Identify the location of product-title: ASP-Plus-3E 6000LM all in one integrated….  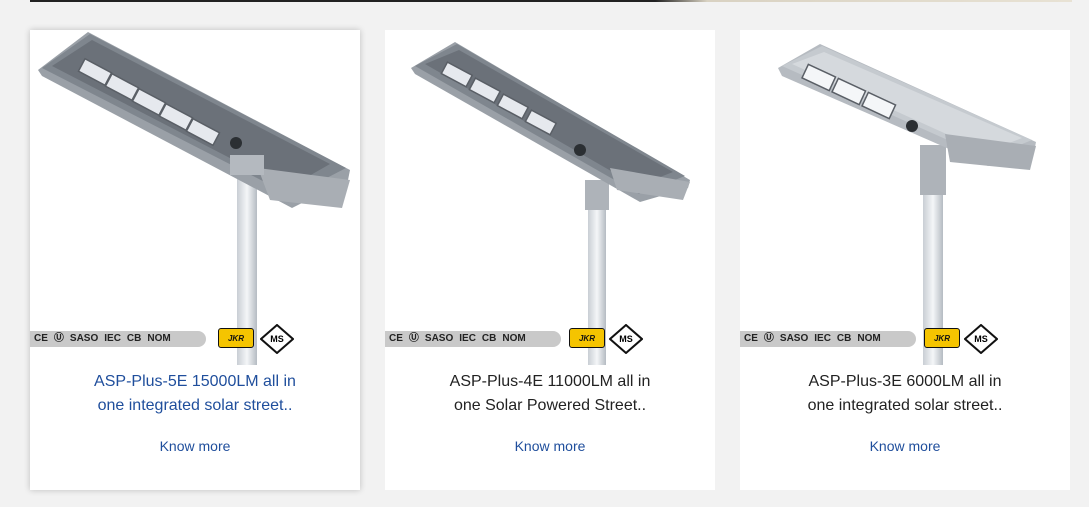
(905, 394).